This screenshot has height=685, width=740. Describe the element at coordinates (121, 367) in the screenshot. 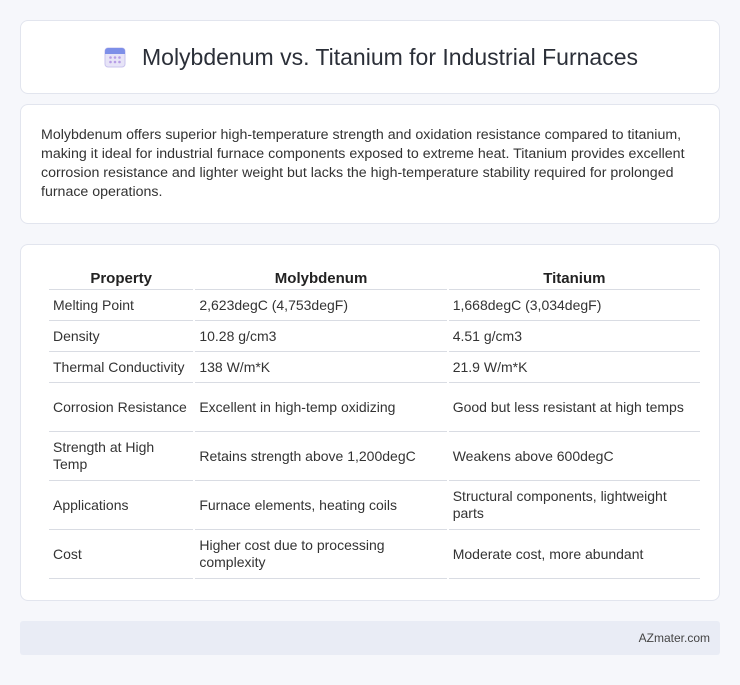

I see `row-property: Thermal Conductivity` at that location.